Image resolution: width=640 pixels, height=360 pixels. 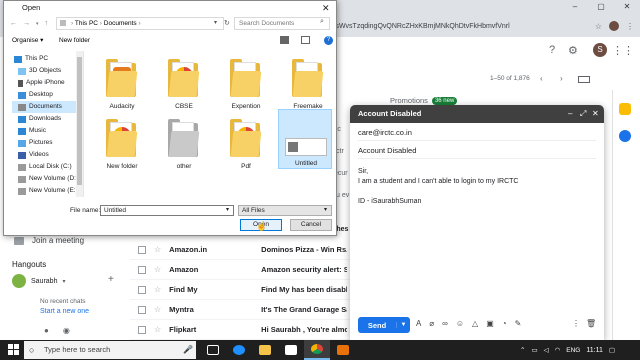 What do you see at coordinates (47, 107) in the screenshot?
I see `tree-item-documents: Documents` at bounding box center [47, 107].